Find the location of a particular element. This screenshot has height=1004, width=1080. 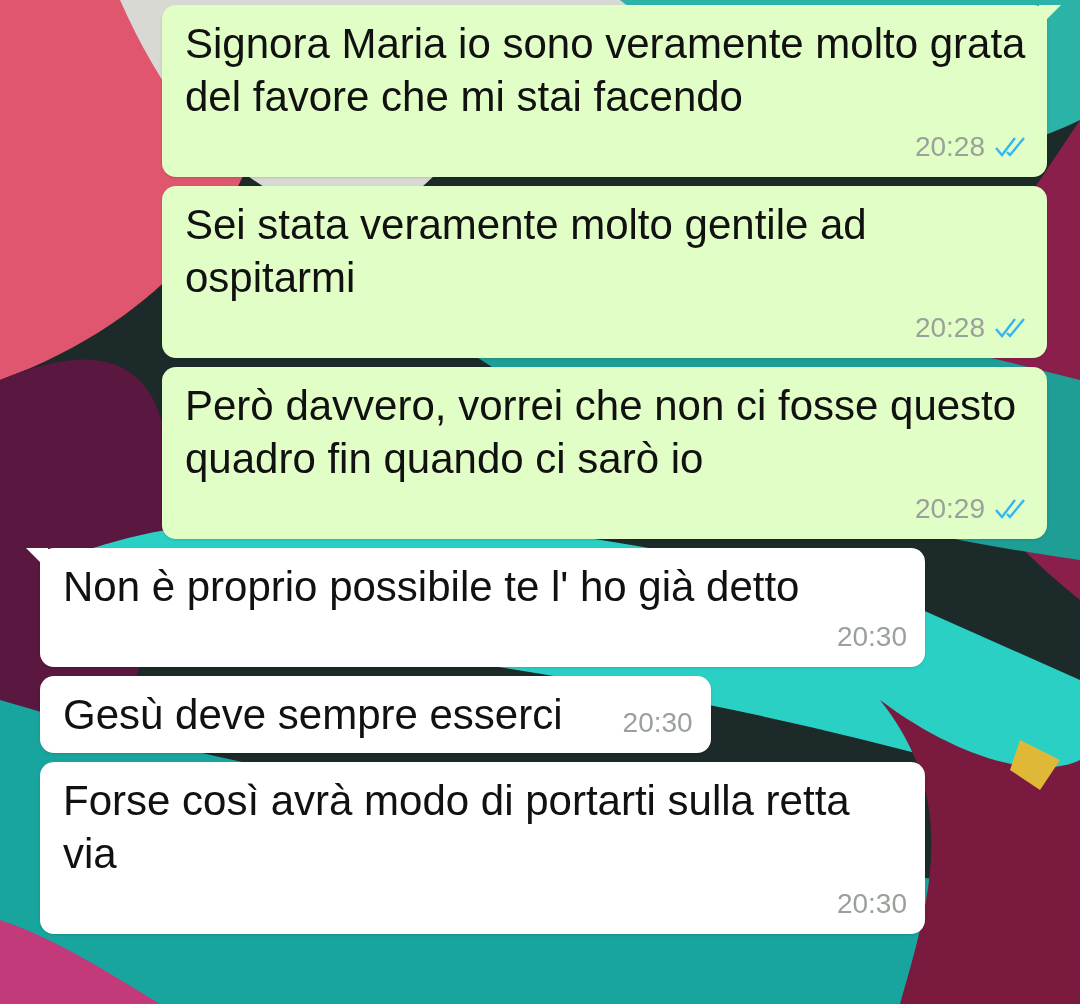

message-text: Forse così avrà modo di portarti sulla retta via is located at coordinates (457, 827).